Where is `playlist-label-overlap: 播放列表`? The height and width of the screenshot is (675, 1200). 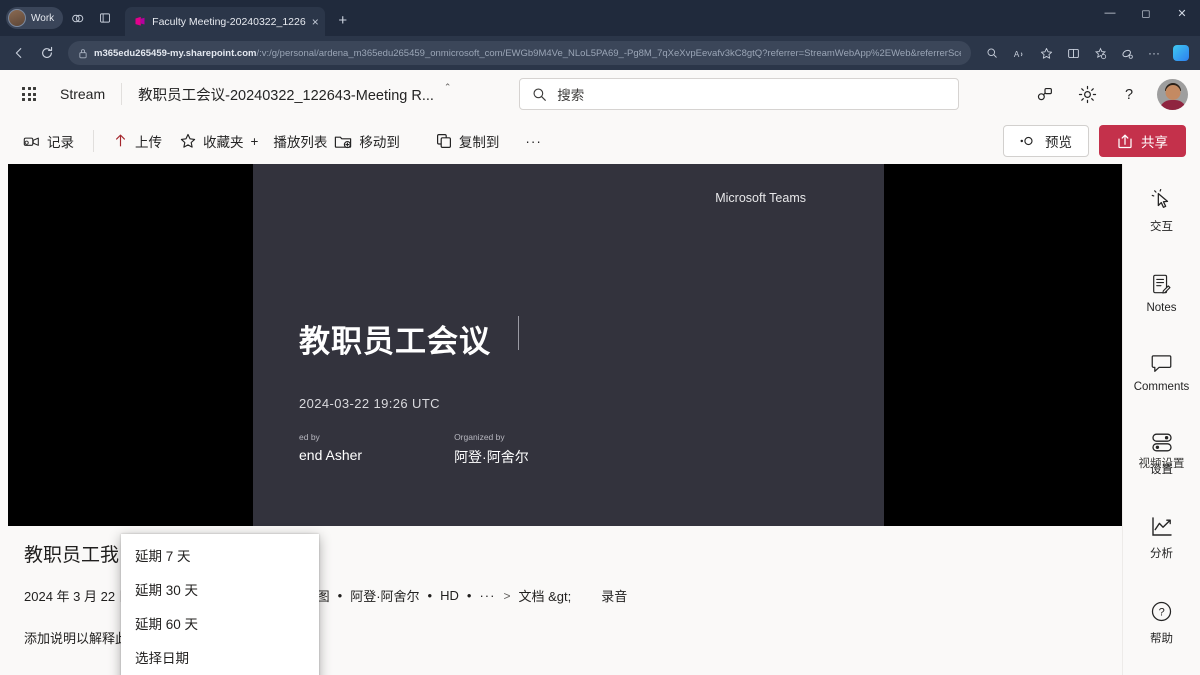 playlist-label-overlap: 播放列表 is located at coordinates (300, 142).